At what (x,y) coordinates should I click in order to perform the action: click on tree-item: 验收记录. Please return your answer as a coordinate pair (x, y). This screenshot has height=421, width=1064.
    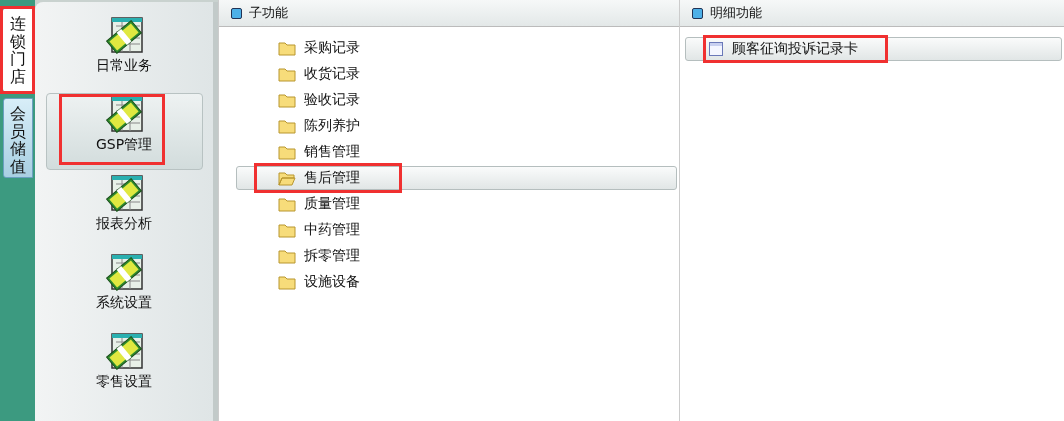
    Looking at the image, I should click on (456, 100).